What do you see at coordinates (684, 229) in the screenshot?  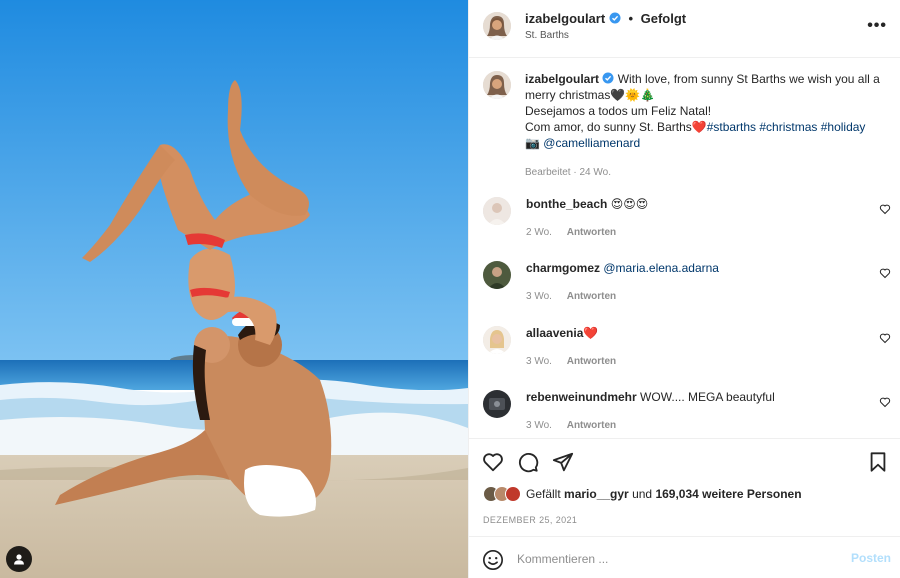 I see `comment-row: bonthe_beach 😍😍😍 2 Wo. Antworten` at bounding box center [684, 229].